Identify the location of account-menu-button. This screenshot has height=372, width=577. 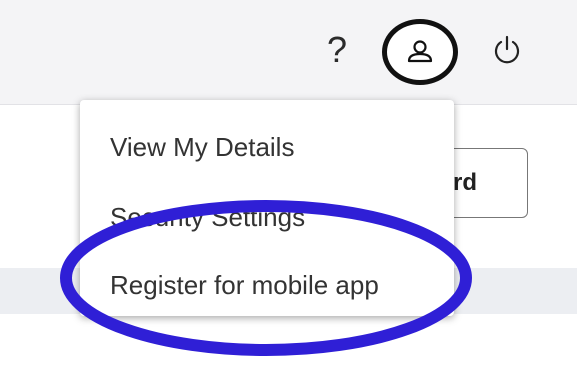
(420, 52).